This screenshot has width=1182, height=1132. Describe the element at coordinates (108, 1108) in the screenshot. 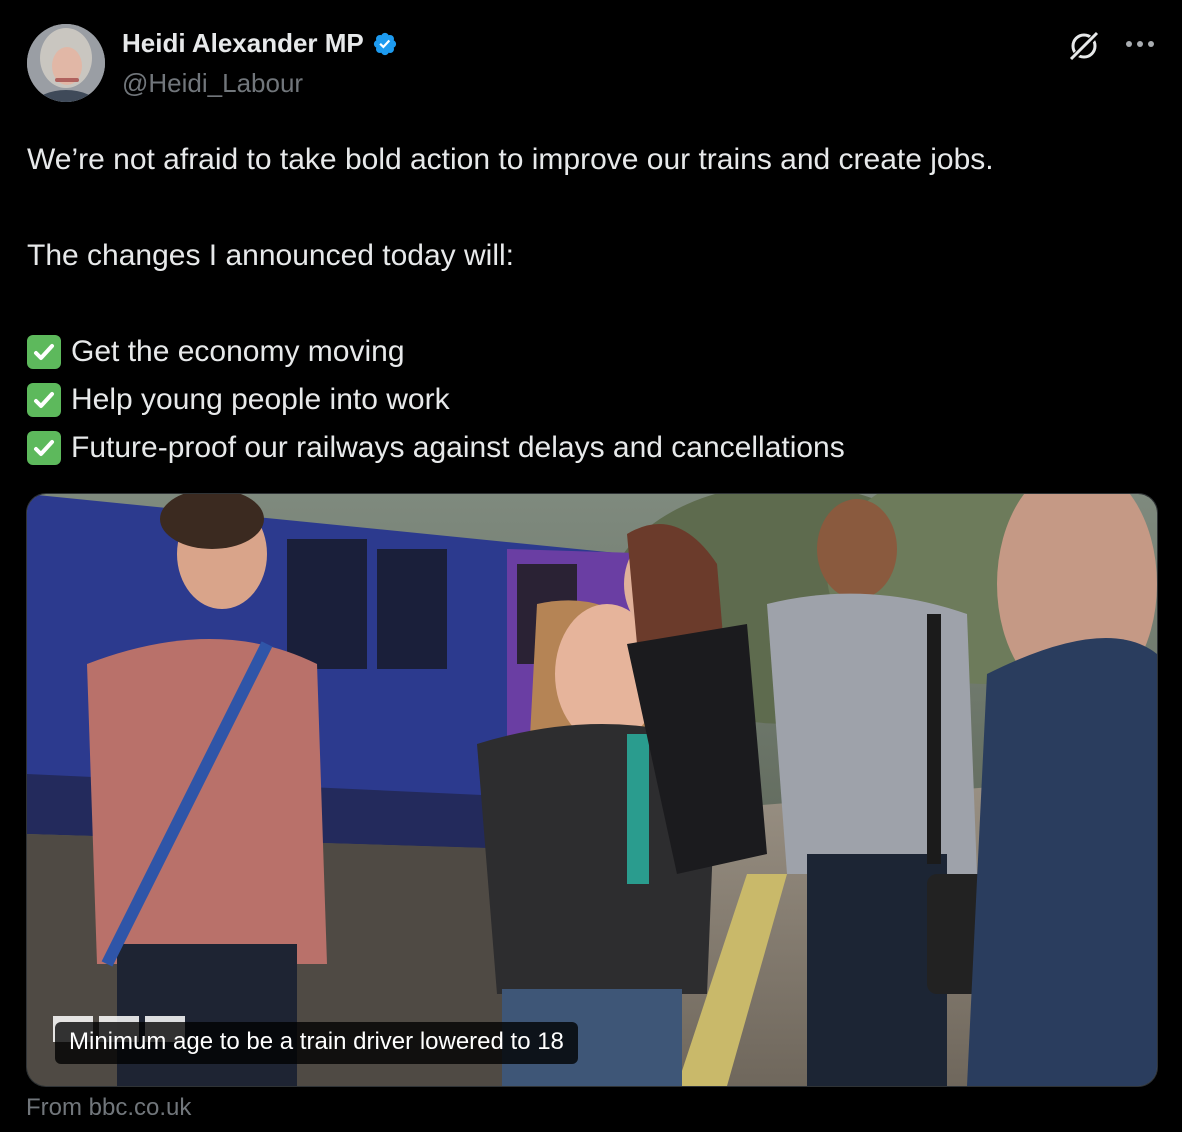

I see `card-source: From bbc.co.uk` at that location.